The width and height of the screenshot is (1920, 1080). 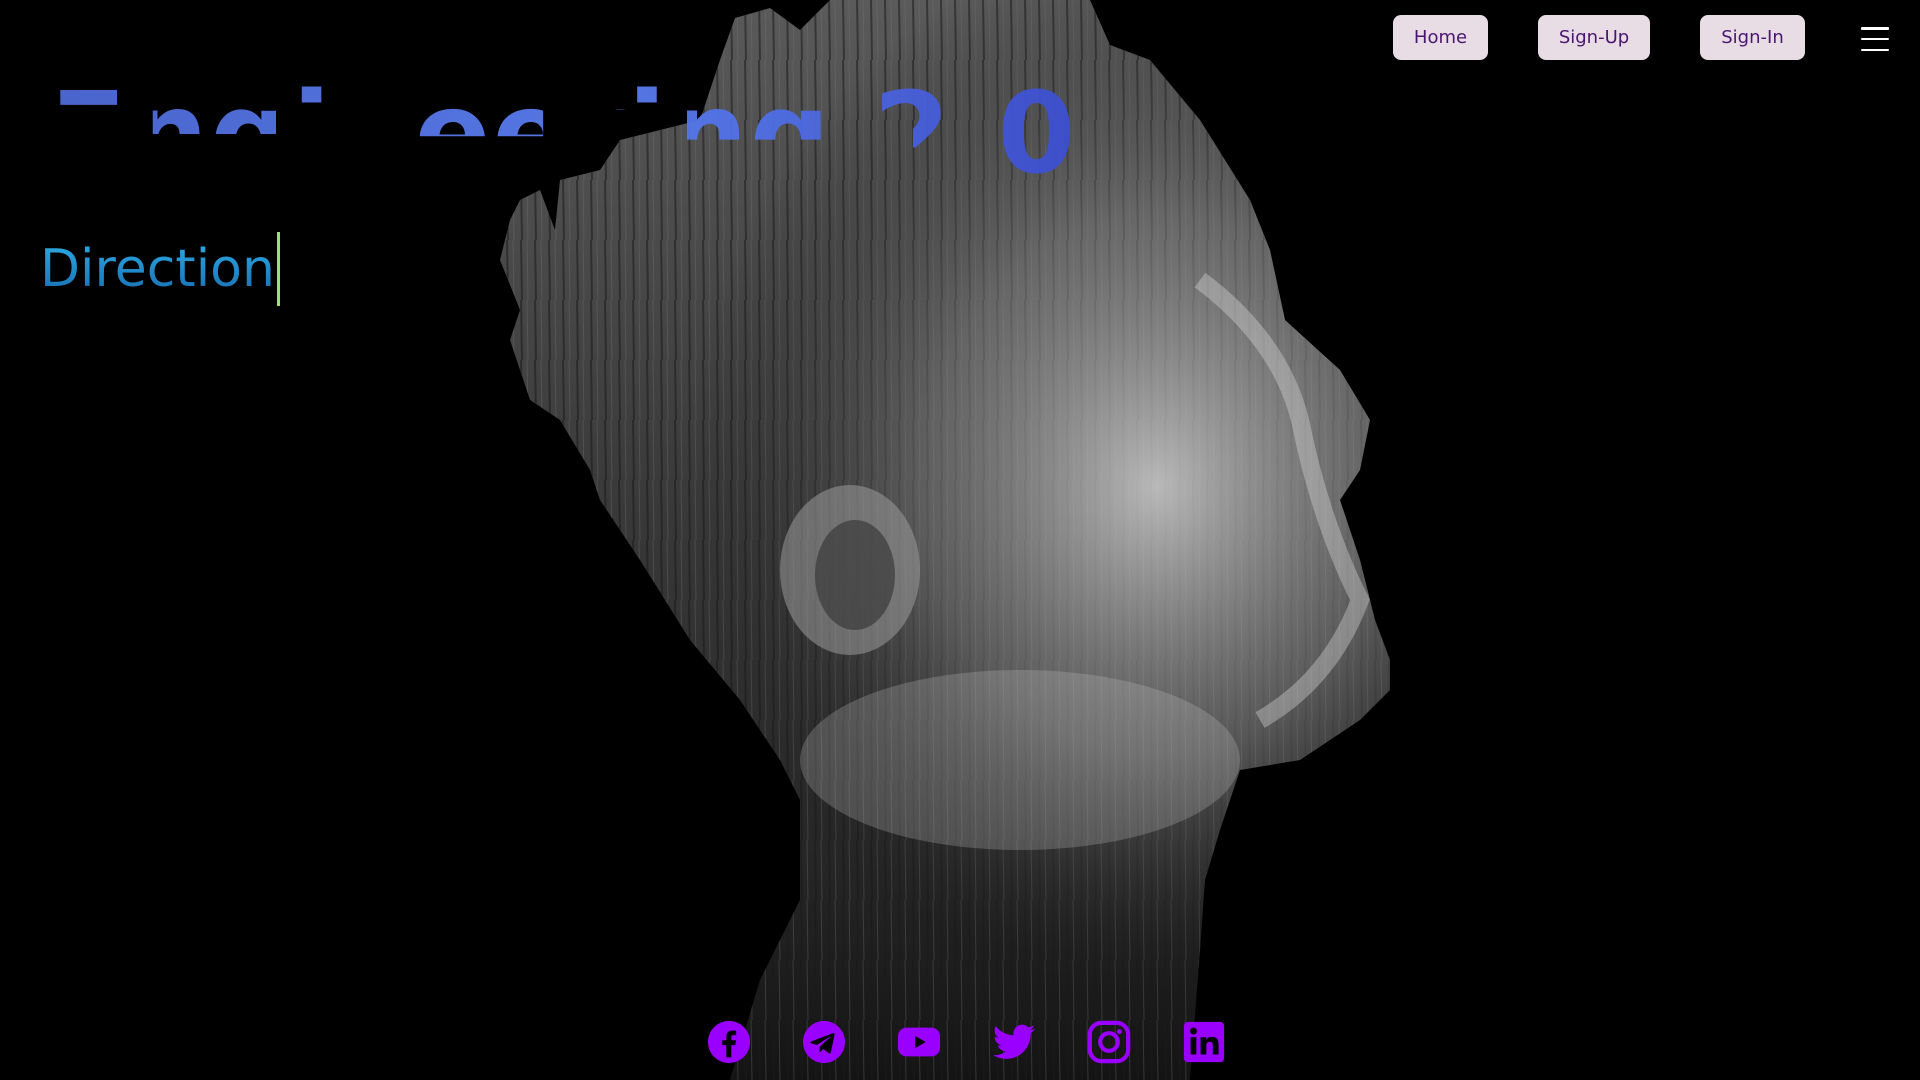 What do you see at coordinates (824, 1042) in the screenshot?
I see `telegram-icon` at bounding box center [824, 1042].